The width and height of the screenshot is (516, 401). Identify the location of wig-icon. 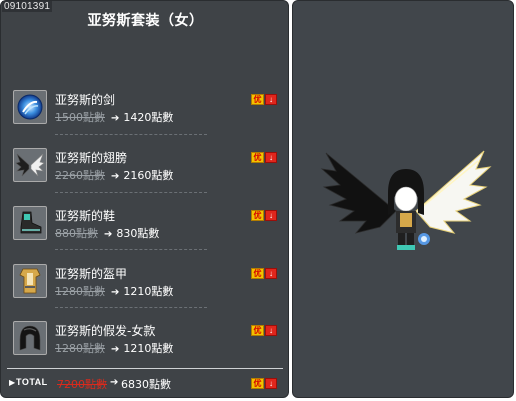
(30, 338).